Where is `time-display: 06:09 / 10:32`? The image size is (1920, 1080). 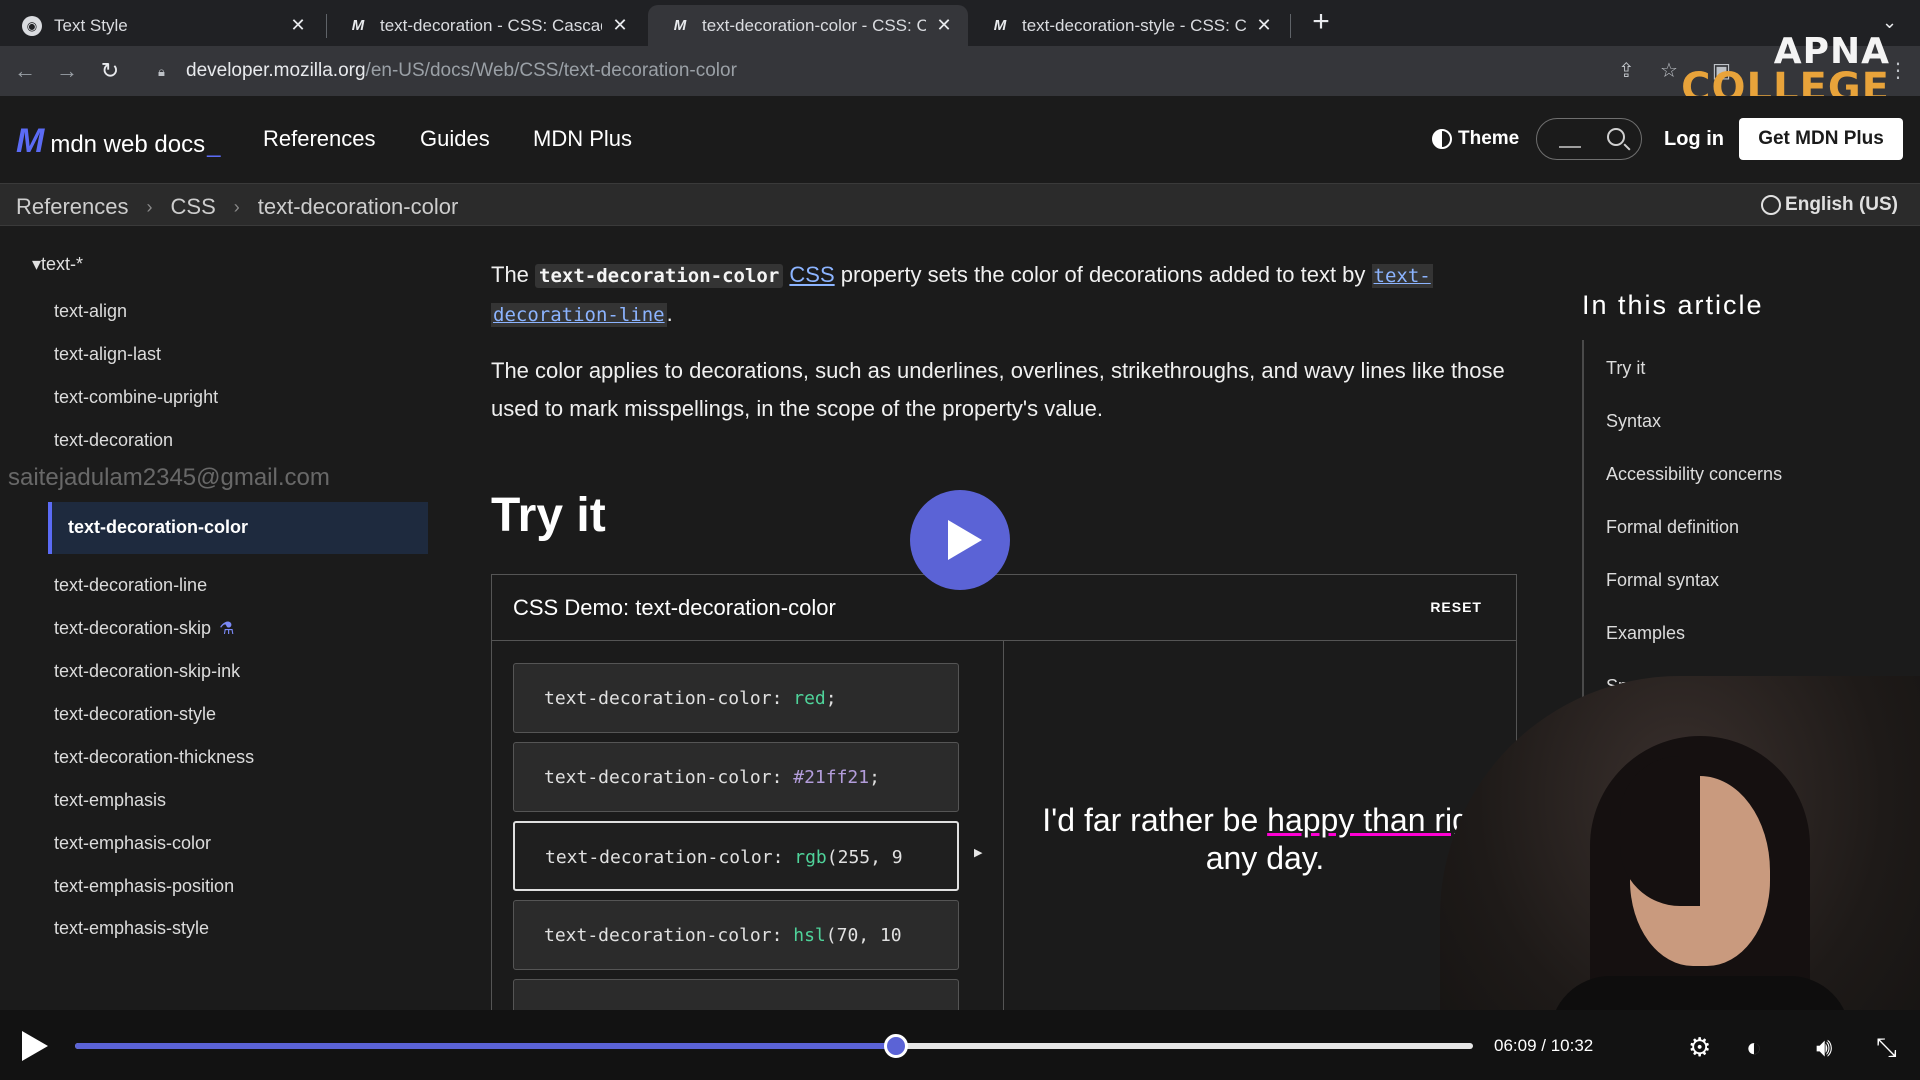 time-display: 06:09 / 10:32 is located at coordinates (1544, 1045).